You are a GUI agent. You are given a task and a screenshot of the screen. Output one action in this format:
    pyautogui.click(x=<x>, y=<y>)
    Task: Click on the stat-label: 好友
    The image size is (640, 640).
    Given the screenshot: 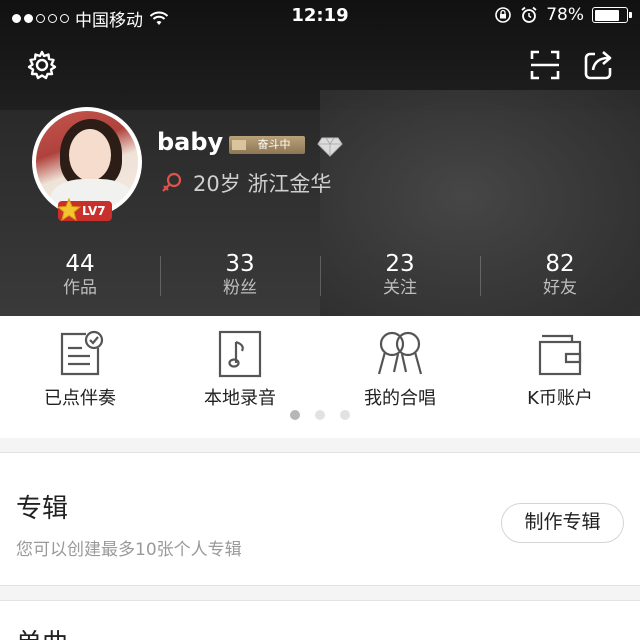 What is the action you would take?
    pyautogui.click(x=560, y=288)
    